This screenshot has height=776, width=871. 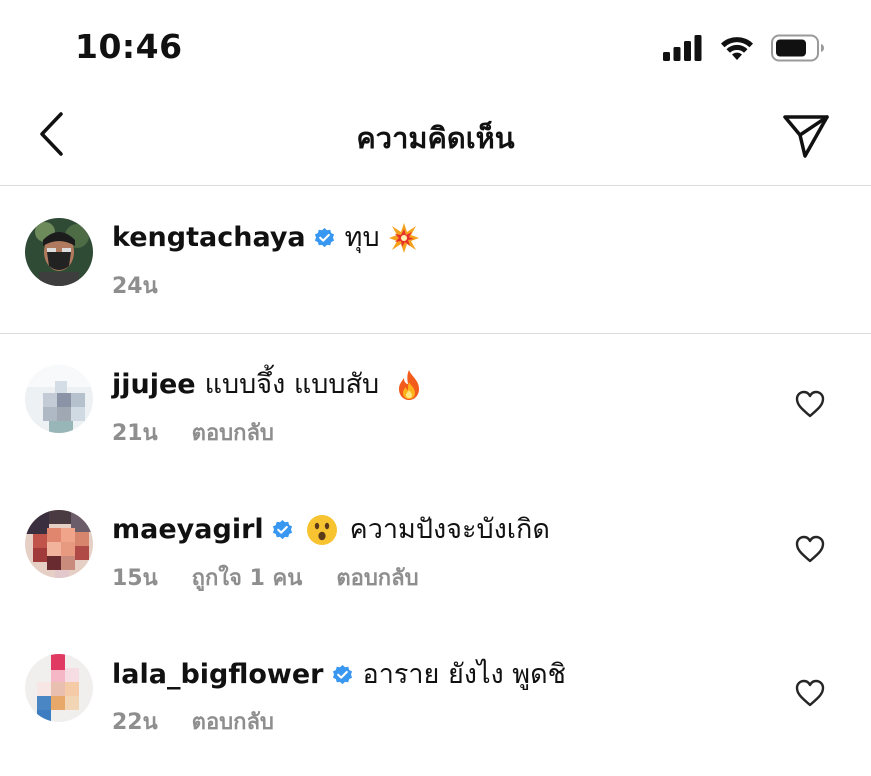 I want to click on wifi-icon, so click(x=737, y=48).